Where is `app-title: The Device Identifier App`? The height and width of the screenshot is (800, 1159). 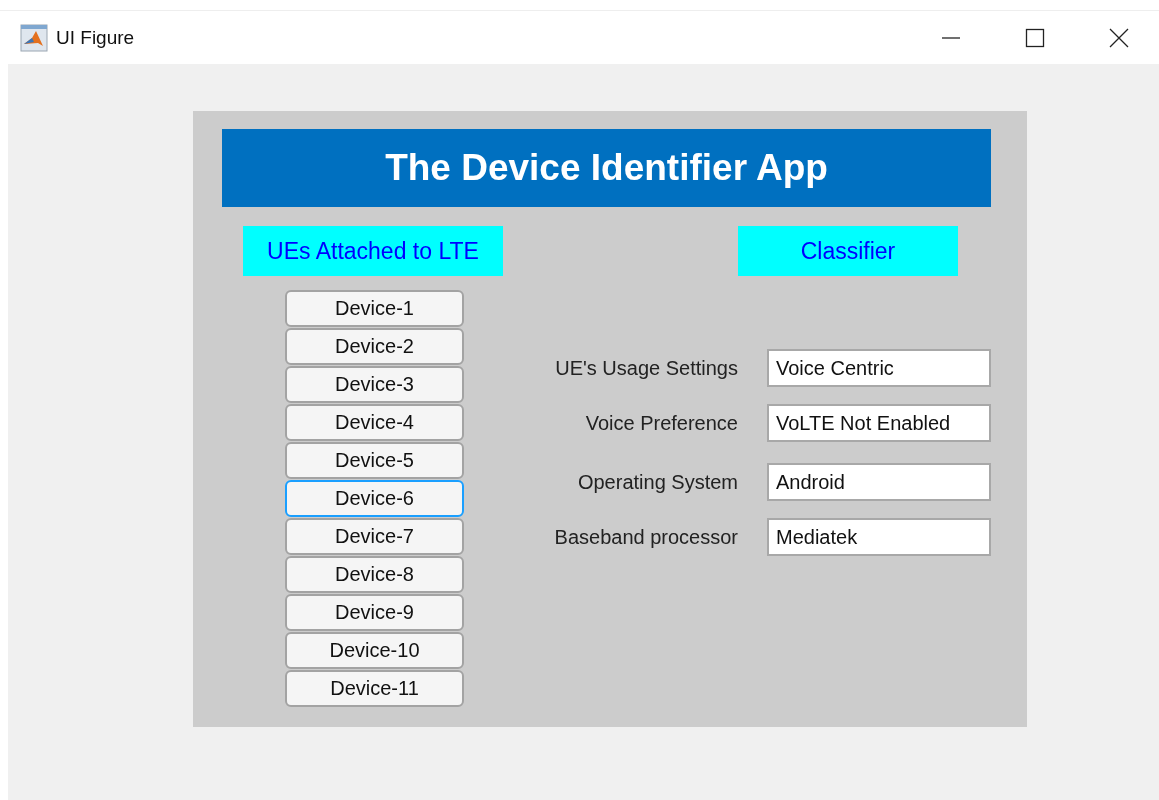 app-title: The Device Identifier App is located at coordinates (606, 168).